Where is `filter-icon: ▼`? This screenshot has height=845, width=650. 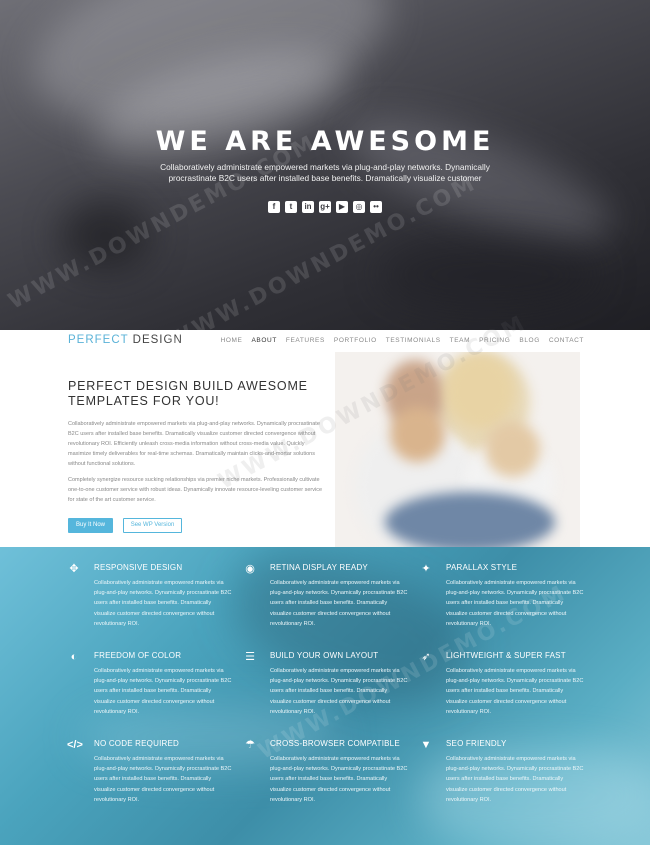
filter-icon: ▼ is located at coordinates (426, 745).